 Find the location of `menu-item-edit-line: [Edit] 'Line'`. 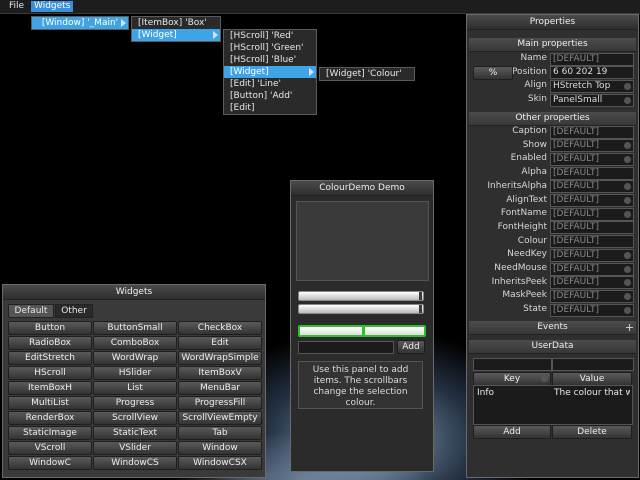

menu-item-edit-line: [Edit] 'Line' is located at coordinates (270, 84).